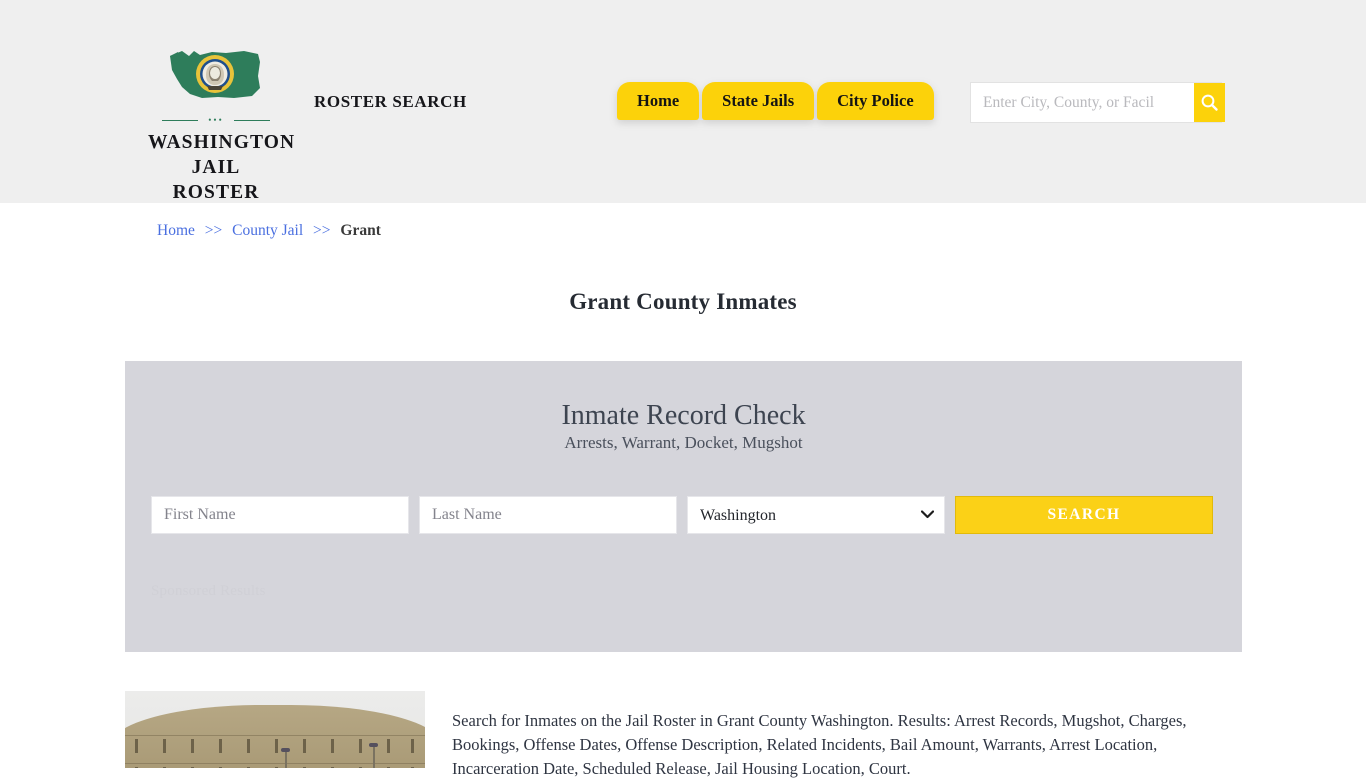  Describe the element at coordinates (216, 180) in the screenshot. I see `logo-text-line2: JAIL ROSTER` at that location.